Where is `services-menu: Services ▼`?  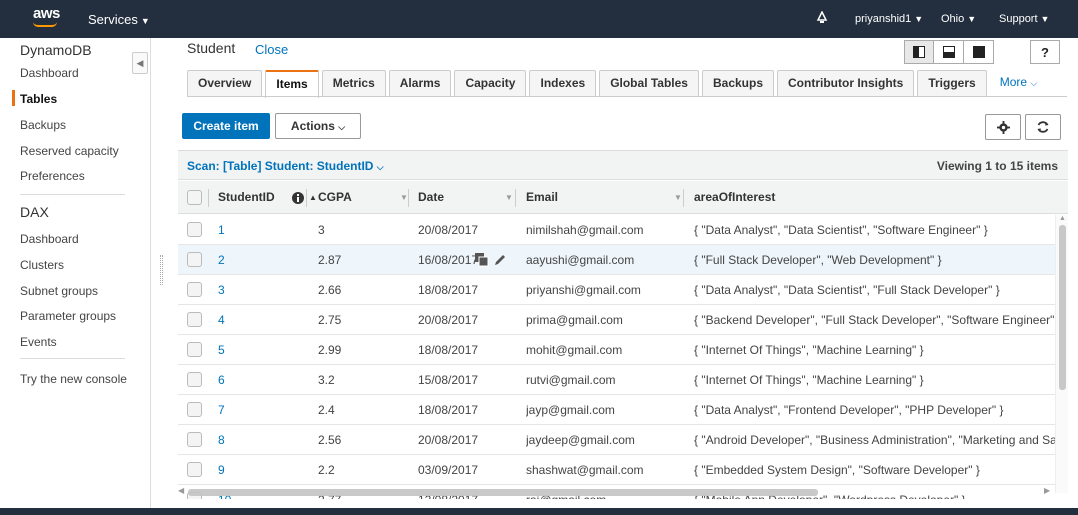
services-menu: Services ▼ is located at coordinates (119, 19).